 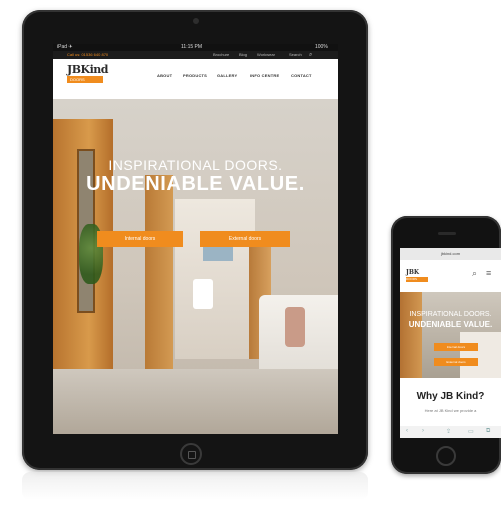 What do you see at coordinates (192, 47) in the screenshot?
I see `status-time: 11:15 PM` at bounding box center [192, 47].